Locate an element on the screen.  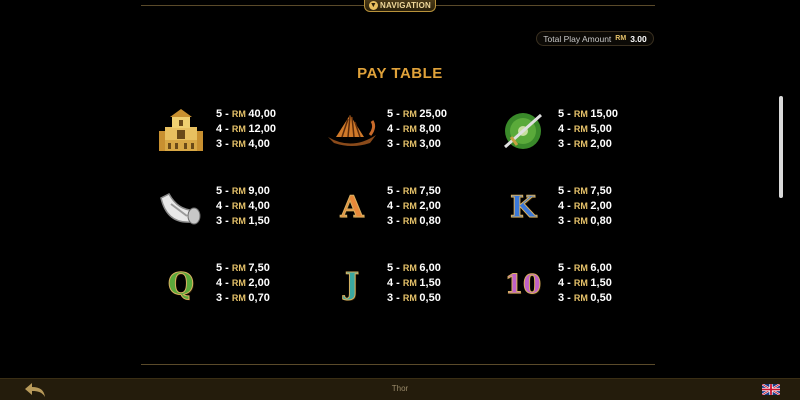
play-amount-value: 3.00 is located at coordinates (638, 38).